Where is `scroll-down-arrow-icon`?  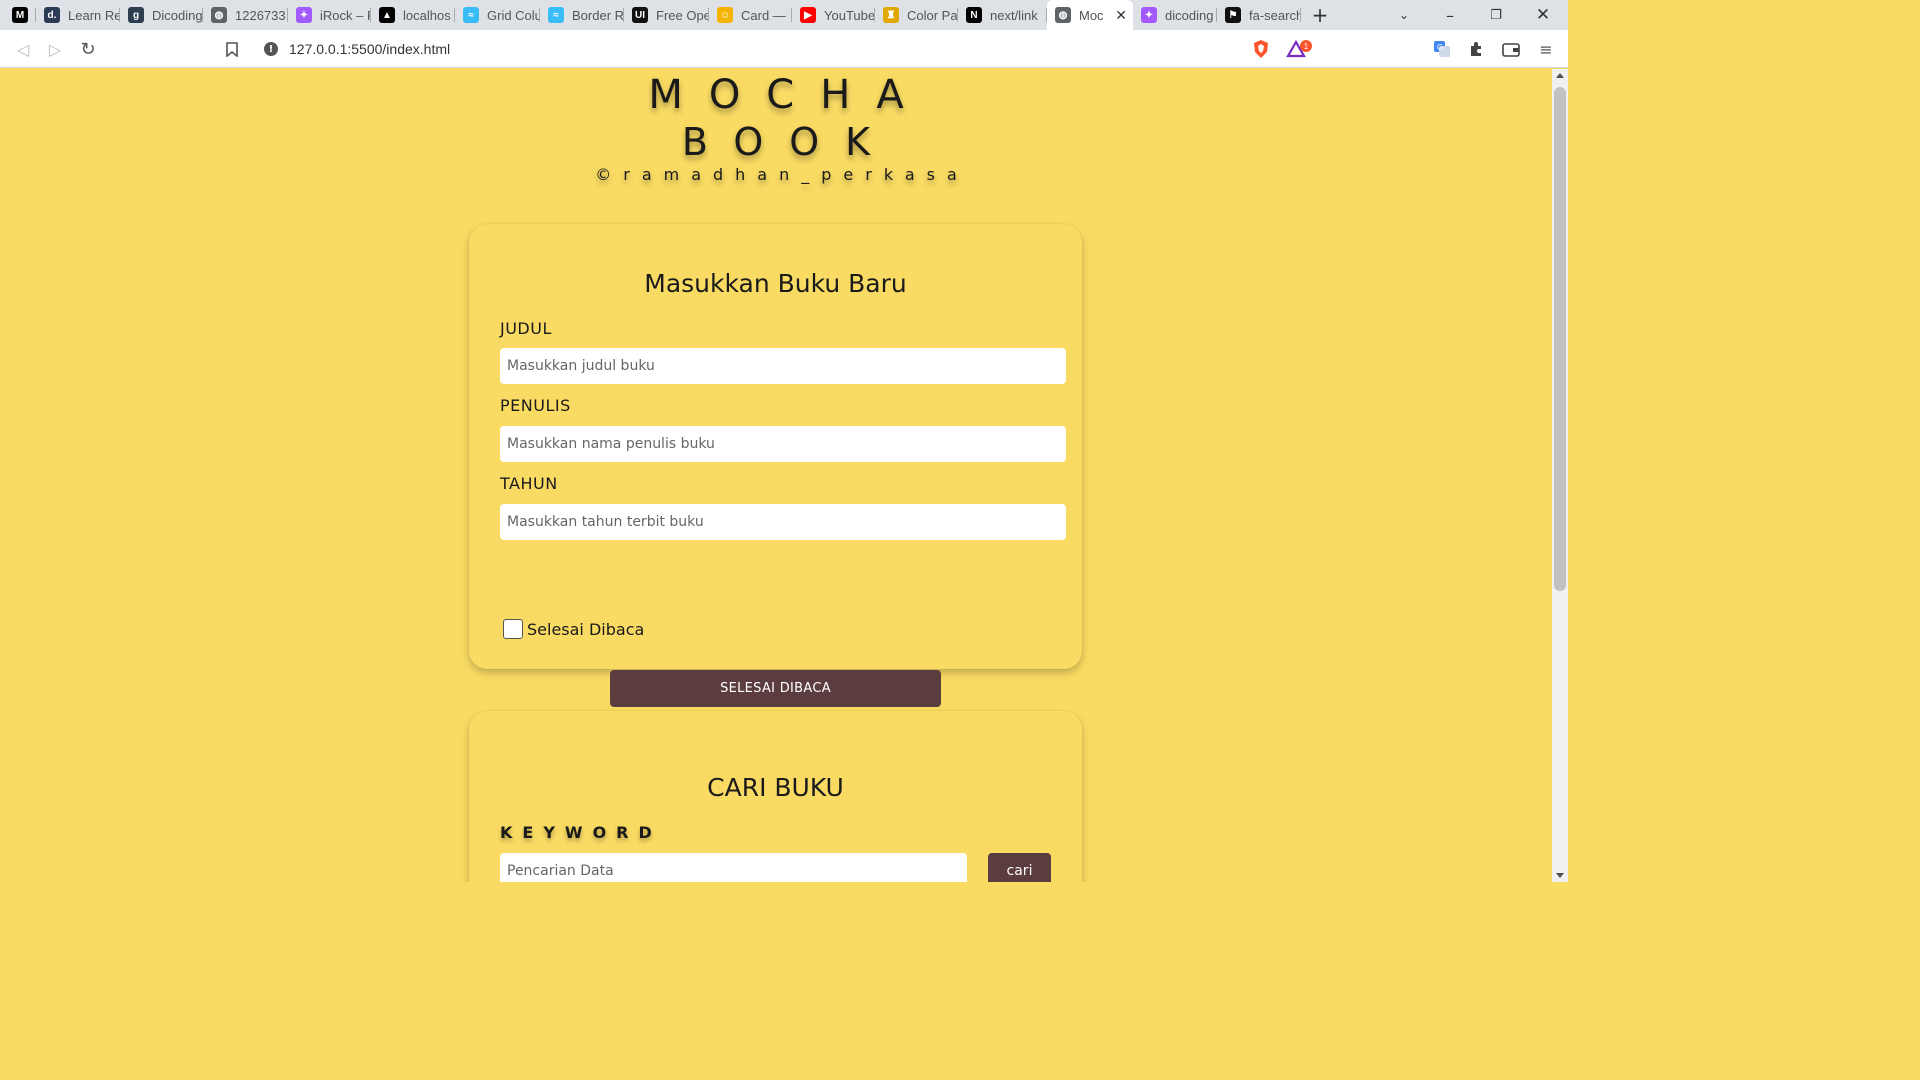 scroll-down-arrow-icon is located at coordinates (1560, 875).